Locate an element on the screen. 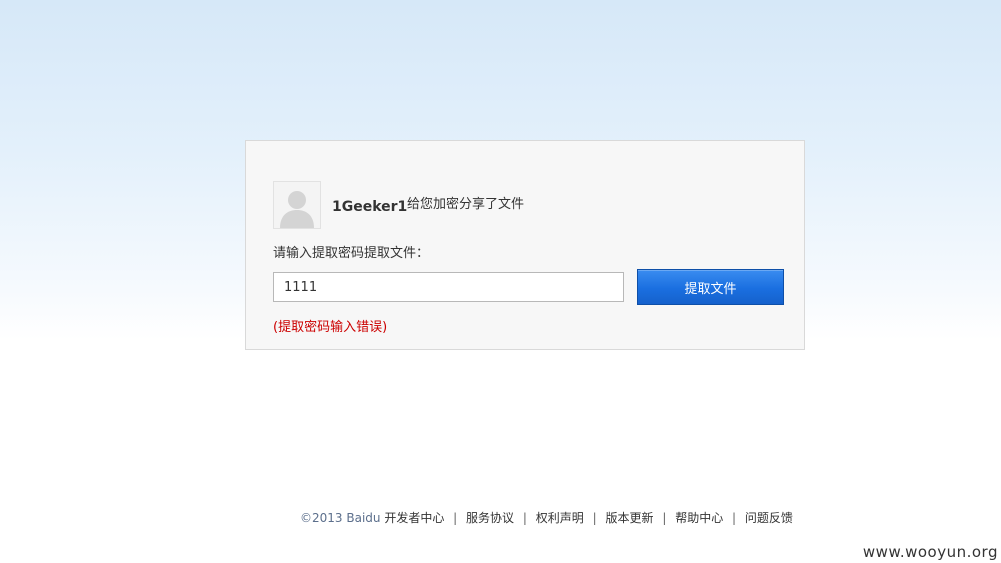  footer-link-version-update: 版本更新 is located at coordinates (629, 518).